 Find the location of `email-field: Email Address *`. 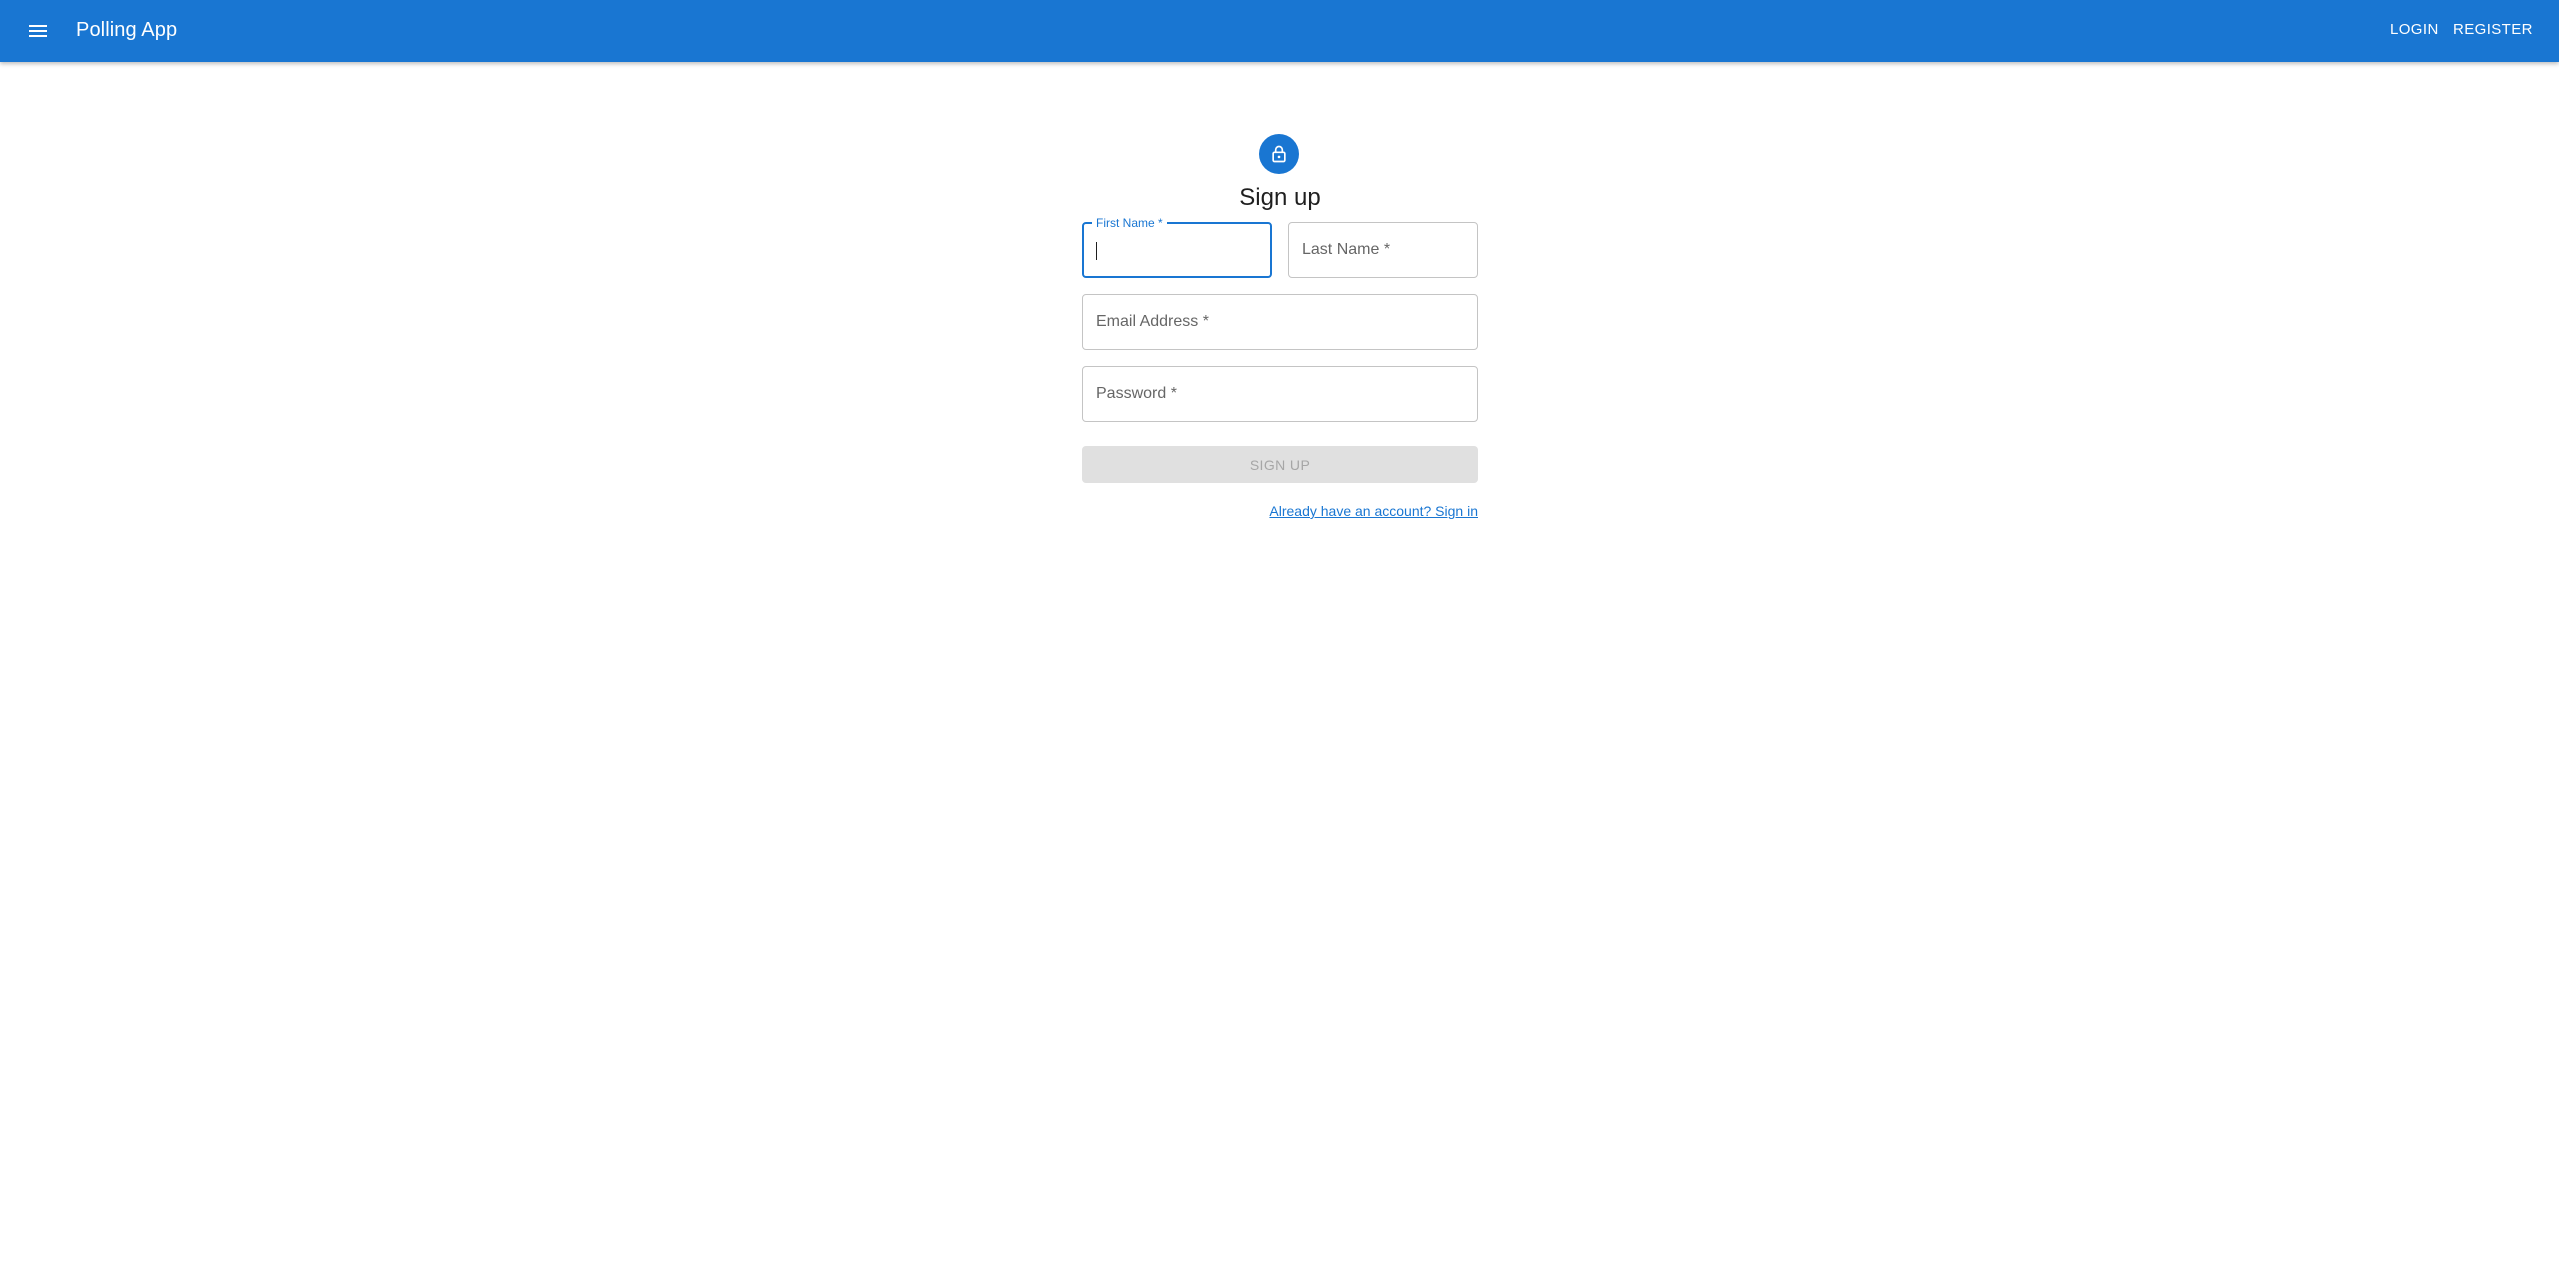

email-field: Email Address * is located at coordinates (1280, 322).